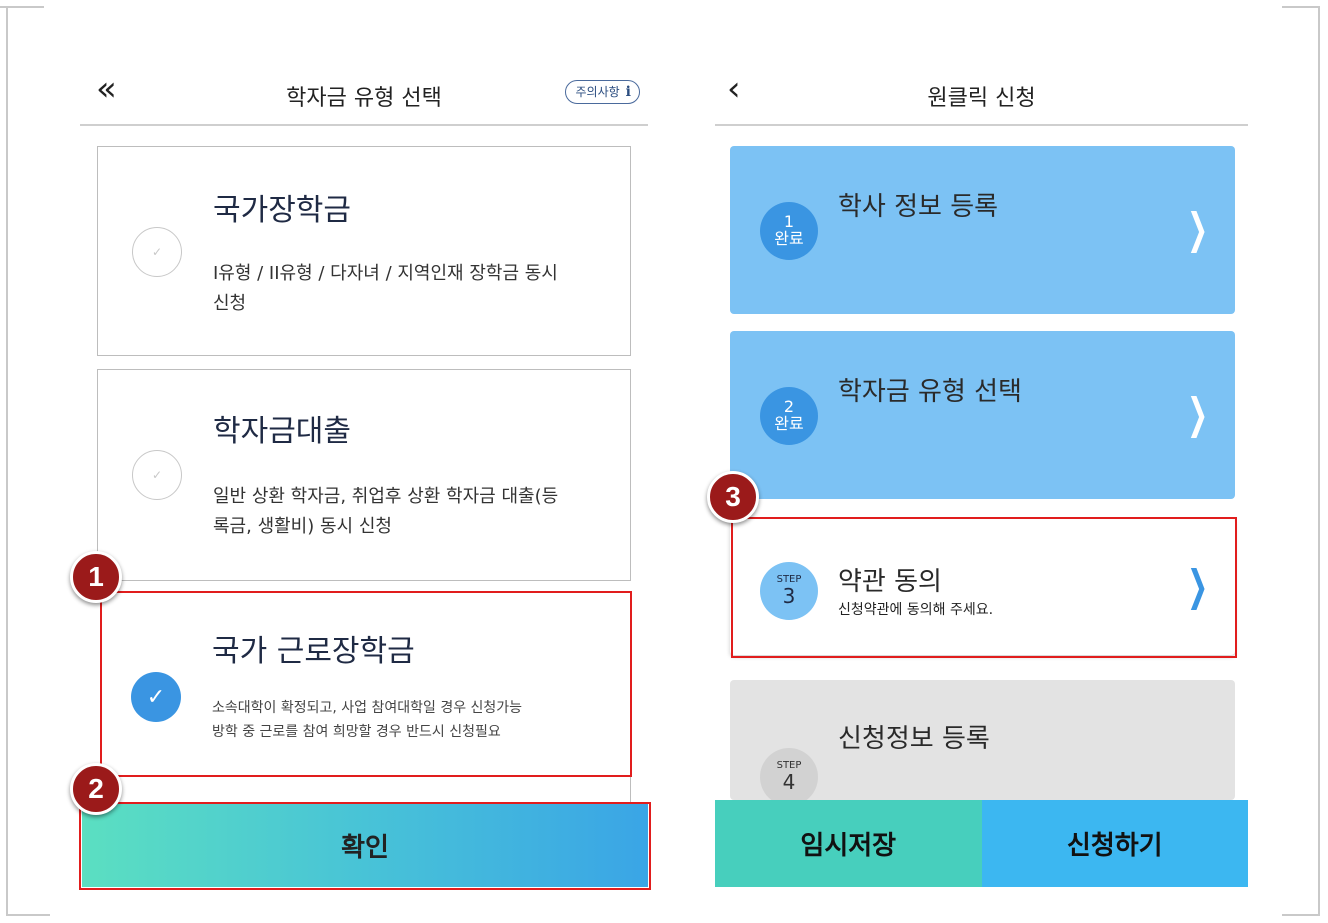 The width and height of the screenshot is (1328, 923). What do you see at coordinates (982, 230) in the screenshot?
I see `step-card-1: 1 완료 학사 정보 등록 ❯` at bounding box center [982, 230].